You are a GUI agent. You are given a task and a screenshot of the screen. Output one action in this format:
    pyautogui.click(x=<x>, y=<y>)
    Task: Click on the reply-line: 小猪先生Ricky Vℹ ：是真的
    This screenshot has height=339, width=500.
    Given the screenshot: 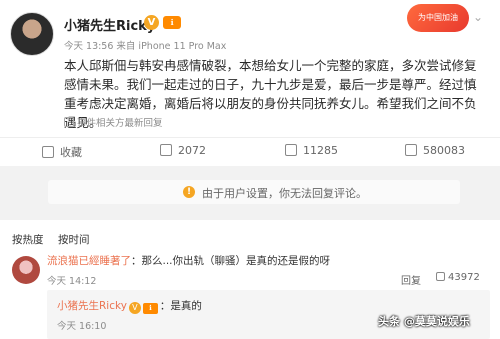 What is the action you would take?
    pyautogui.click(x=129, y=306)
    